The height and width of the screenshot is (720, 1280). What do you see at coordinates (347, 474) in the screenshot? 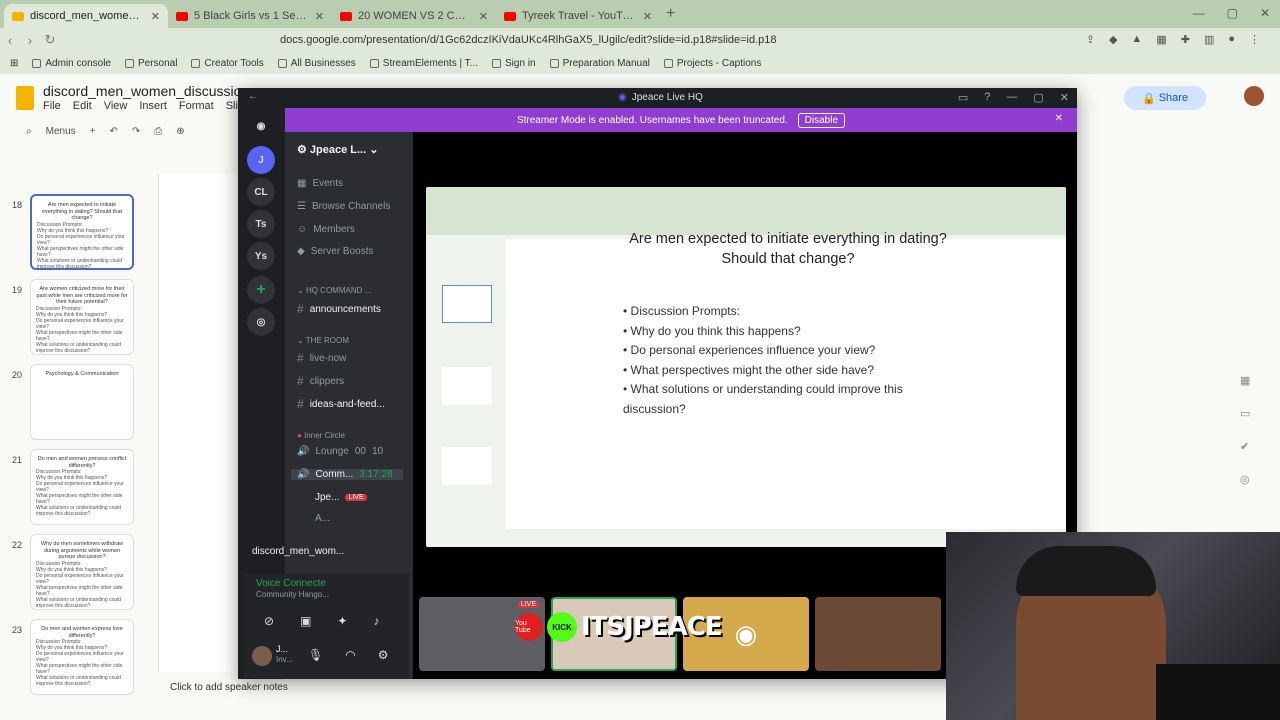
I see `voice-community: 🔊 Comm... 3:17:28` at bounding box center [347, 474].